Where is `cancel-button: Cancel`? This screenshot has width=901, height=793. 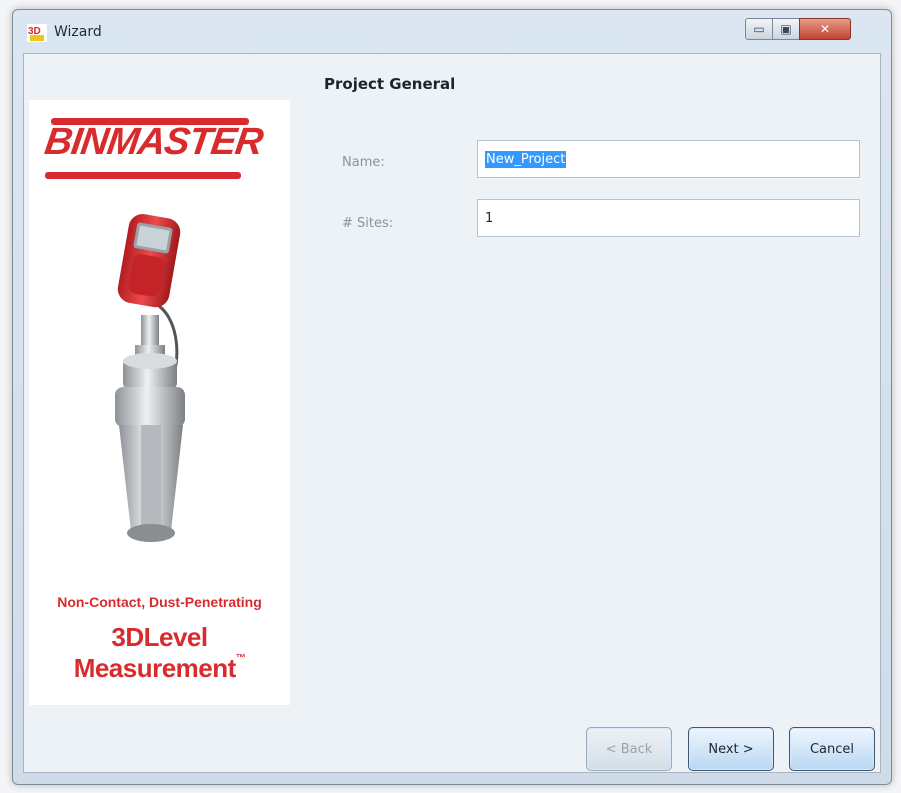 cancel-button: Cancel is located at coordinates (832, 749).